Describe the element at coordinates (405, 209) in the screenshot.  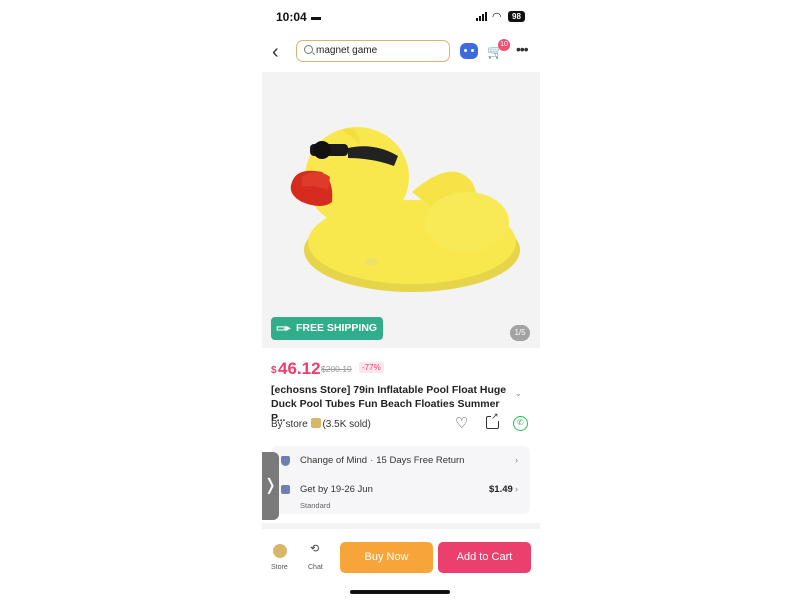
I see `duck-float-image` at that location.